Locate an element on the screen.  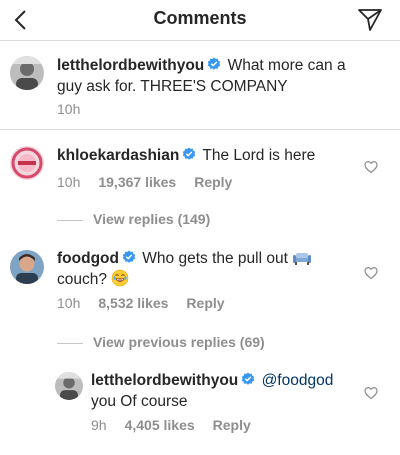
send-direct-icon is located at coordinates (370, 19).